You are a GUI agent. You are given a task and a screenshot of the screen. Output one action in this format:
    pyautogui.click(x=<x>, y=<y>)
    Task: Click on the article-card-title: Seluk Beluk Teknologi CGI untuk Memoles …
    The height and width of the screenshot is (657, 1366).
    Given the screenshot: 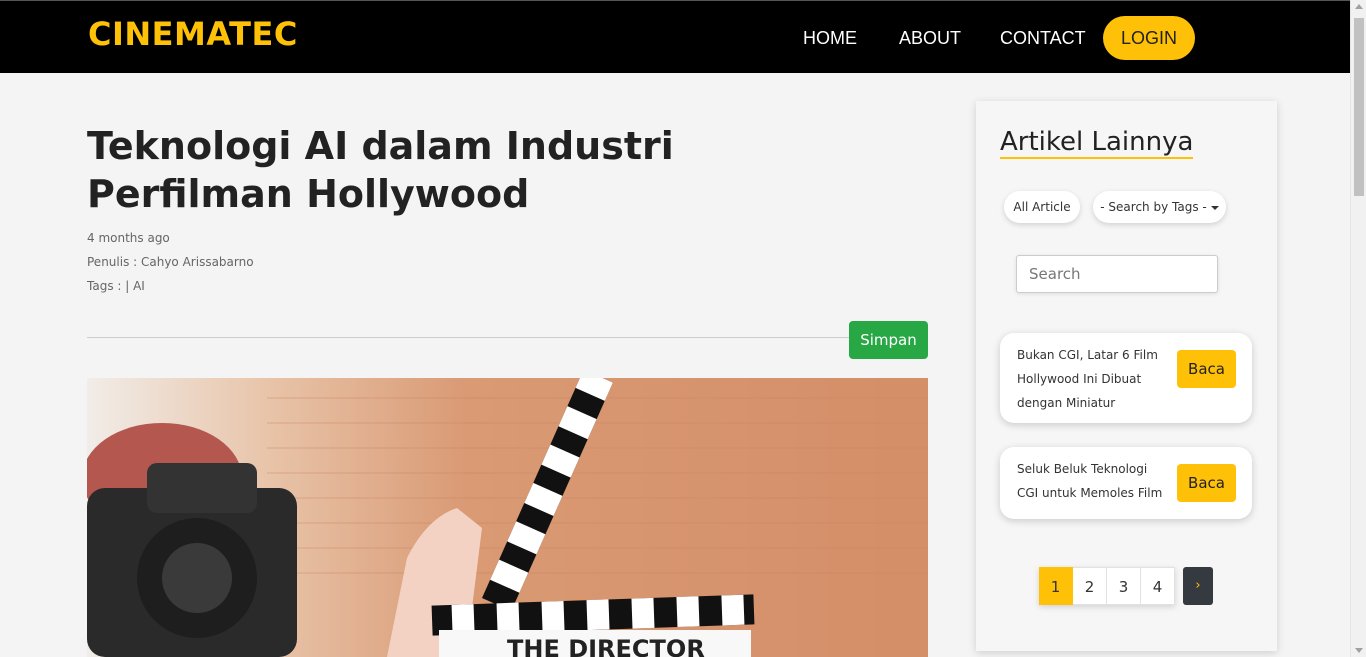 What is the action you would take?
    pyautogui.click(x=1090, y=481)
    